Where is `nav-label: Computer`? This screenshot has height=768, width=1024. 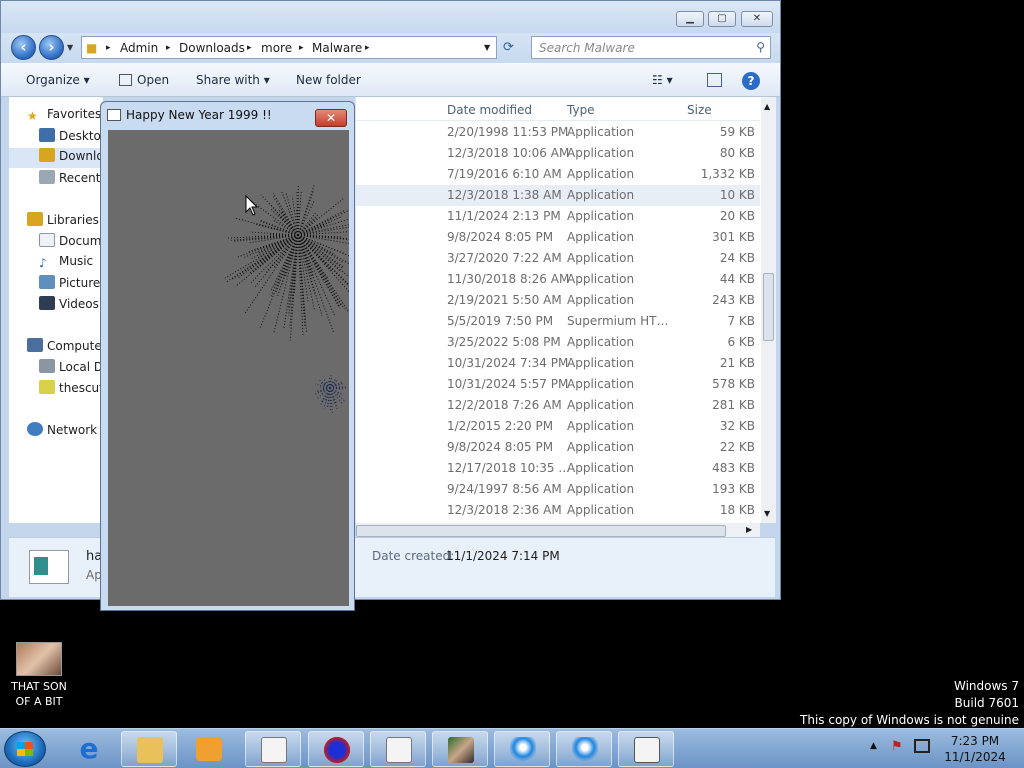
nav-label: Computer is located at coordinates (77, 346).